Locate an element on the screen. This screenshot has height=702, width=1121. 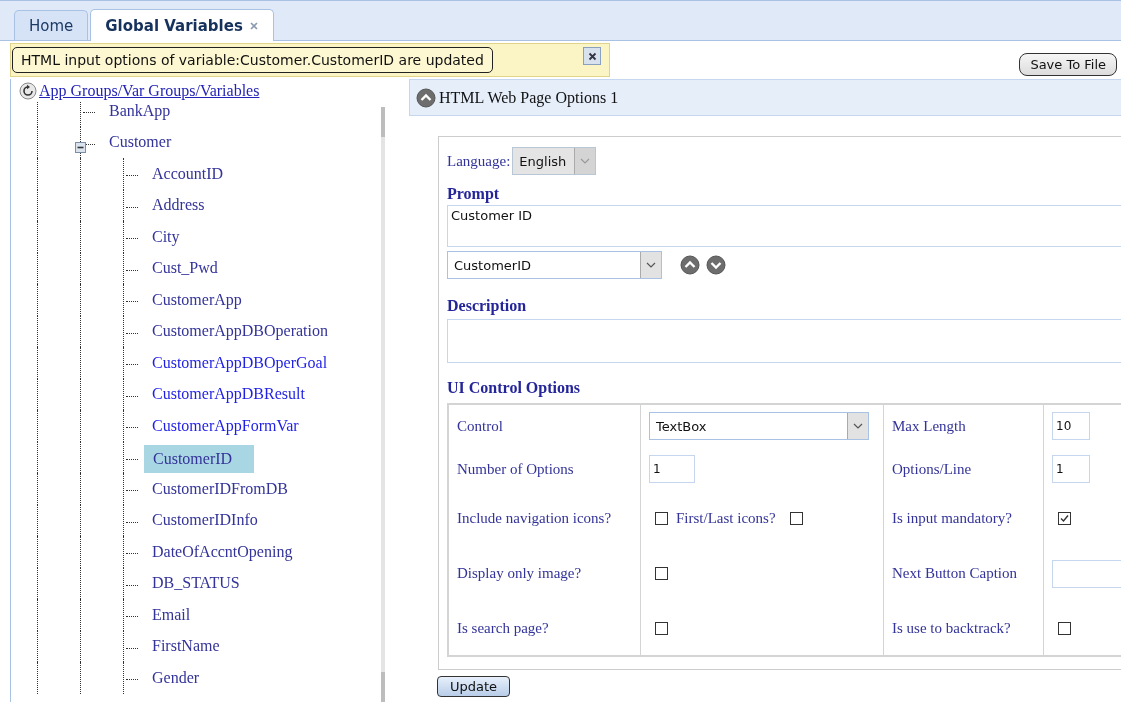
prompt-label: Prompt is located at coordinates (474, 194).